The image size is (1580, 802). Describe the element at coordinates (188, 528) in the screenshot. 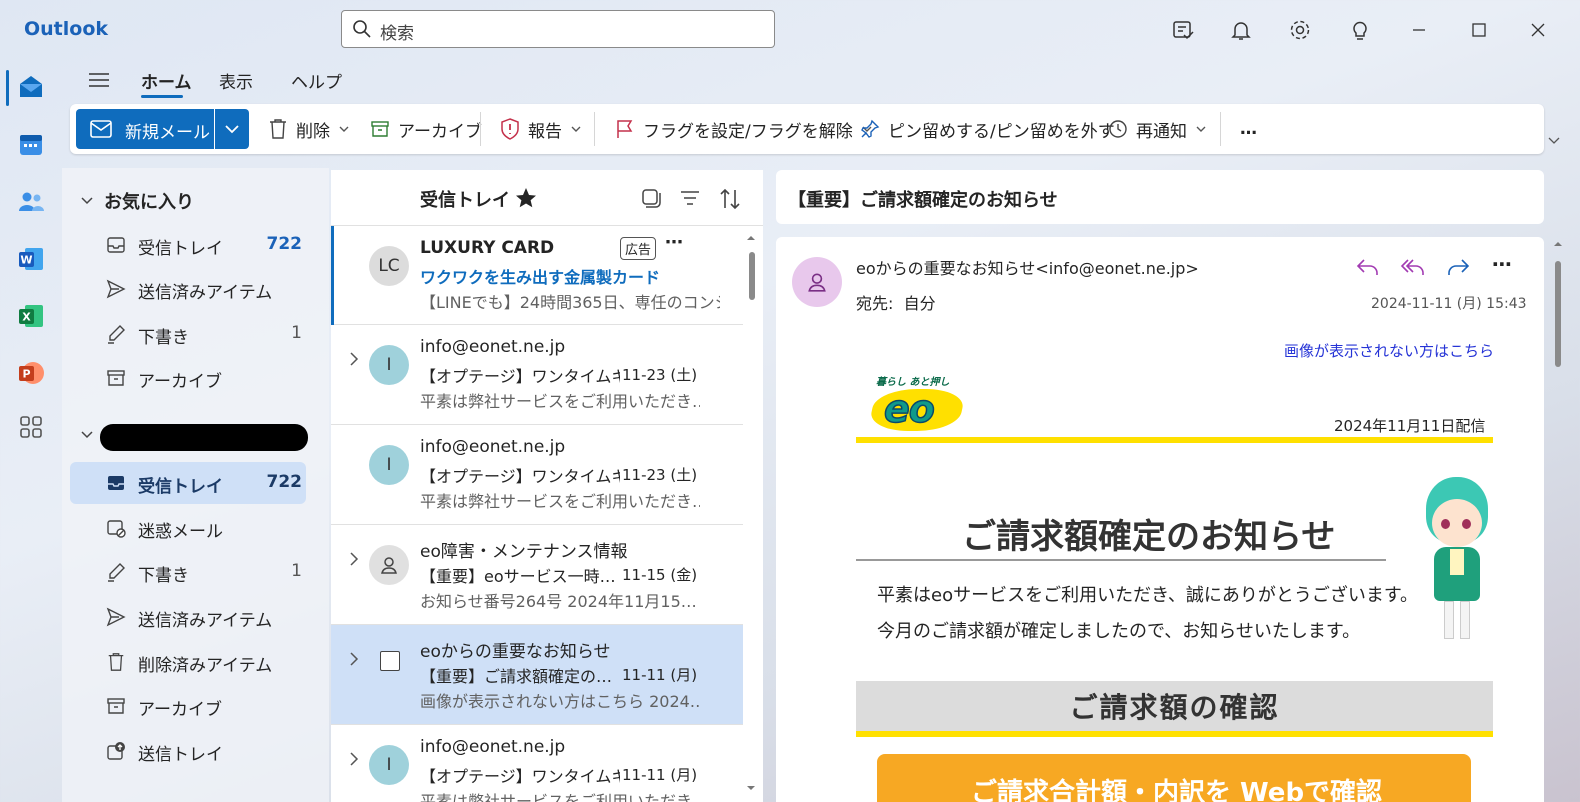

I see `folder-junk: 迷惑メール` at that location.